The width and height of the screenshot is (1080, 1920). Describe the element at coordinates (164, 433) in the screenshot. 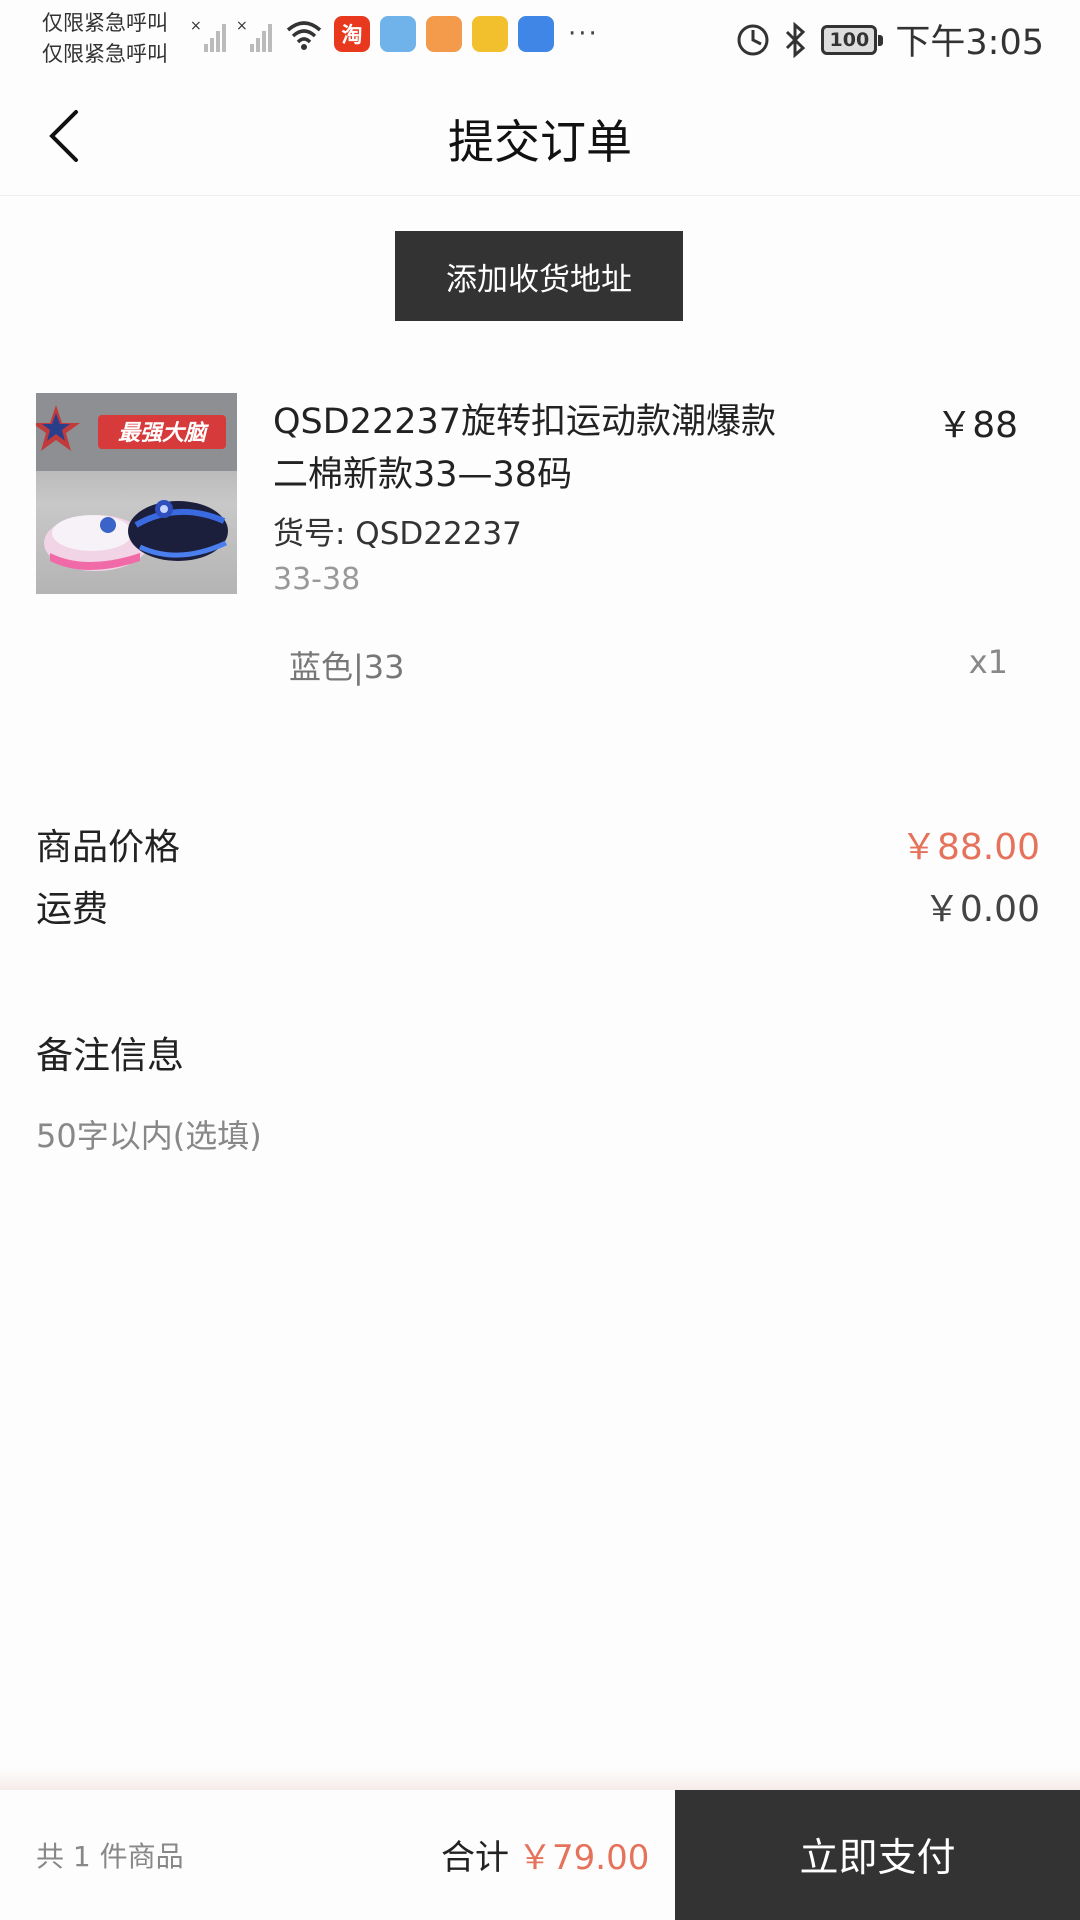

I see `product-image-brand: 最强大脑` at that location.